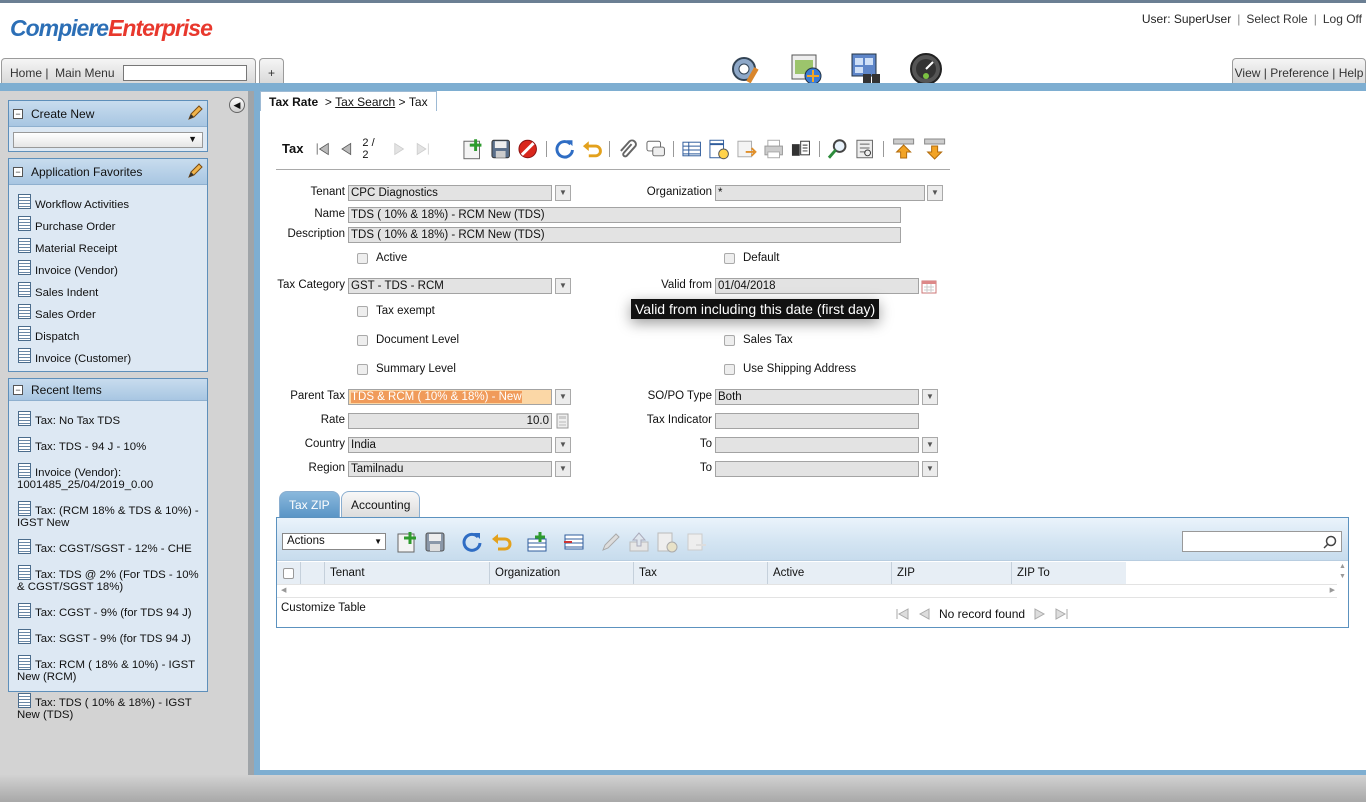  What do you see at coordinates (500, 149) in the screenshot?
I see `save-icon` at bounding box center [500, 149].